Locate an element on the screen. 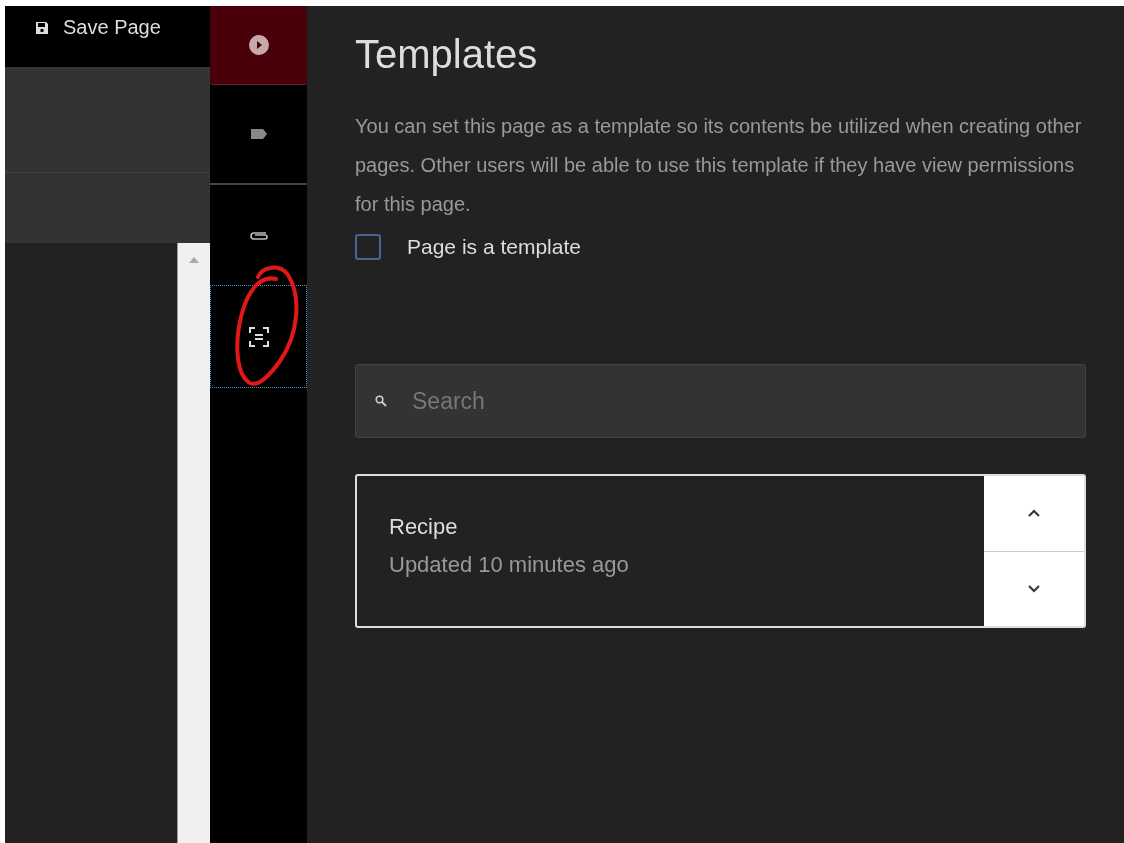 This screenshot has height=843, width=1124. search-field: Search is located at coordinates (720, 401).